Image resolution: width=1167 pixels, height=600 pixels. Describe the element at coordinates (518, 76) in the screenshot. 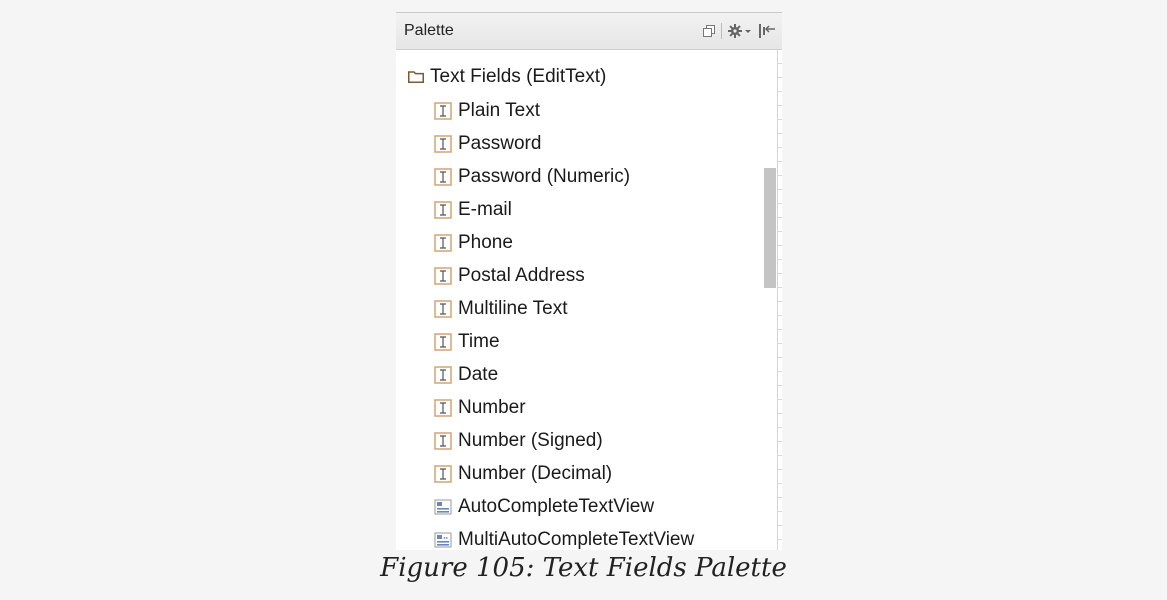

I see `group-label: Text Fields (EditText)` at that location.